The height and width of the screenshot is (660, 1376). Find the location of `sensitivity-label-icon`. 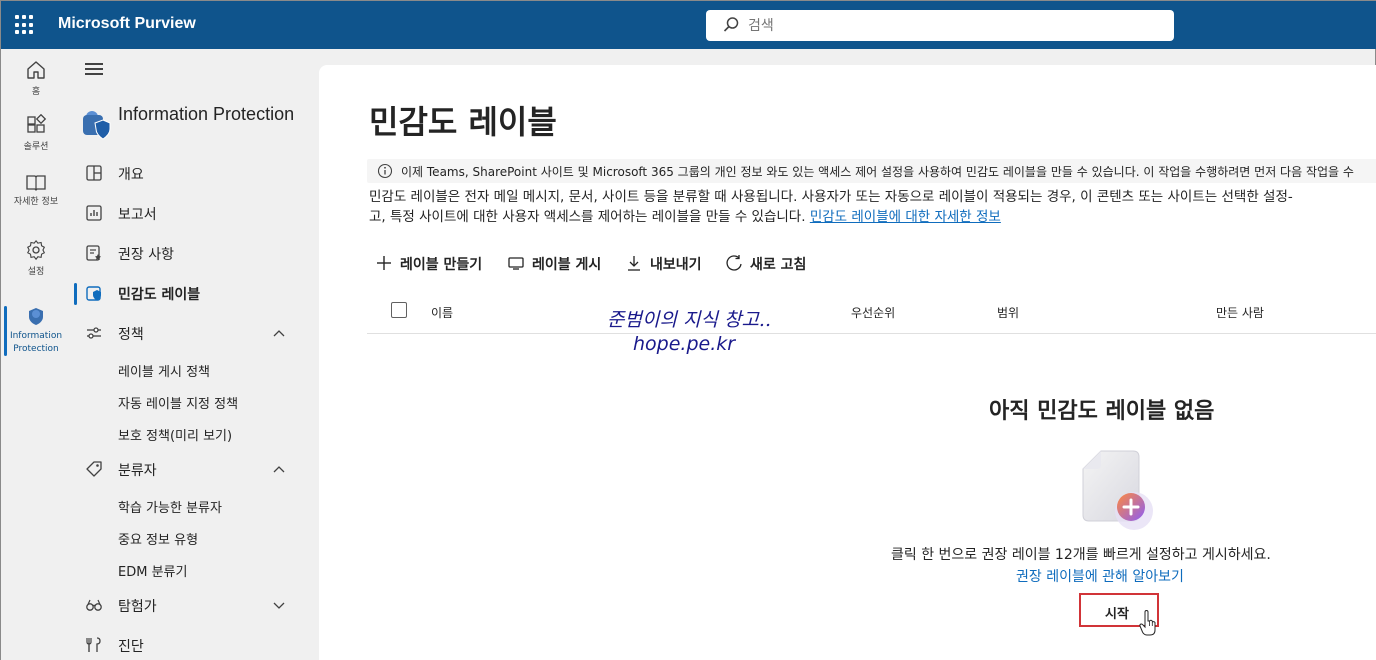

sensitivity-label-icon is located at coordinates (93, 293).